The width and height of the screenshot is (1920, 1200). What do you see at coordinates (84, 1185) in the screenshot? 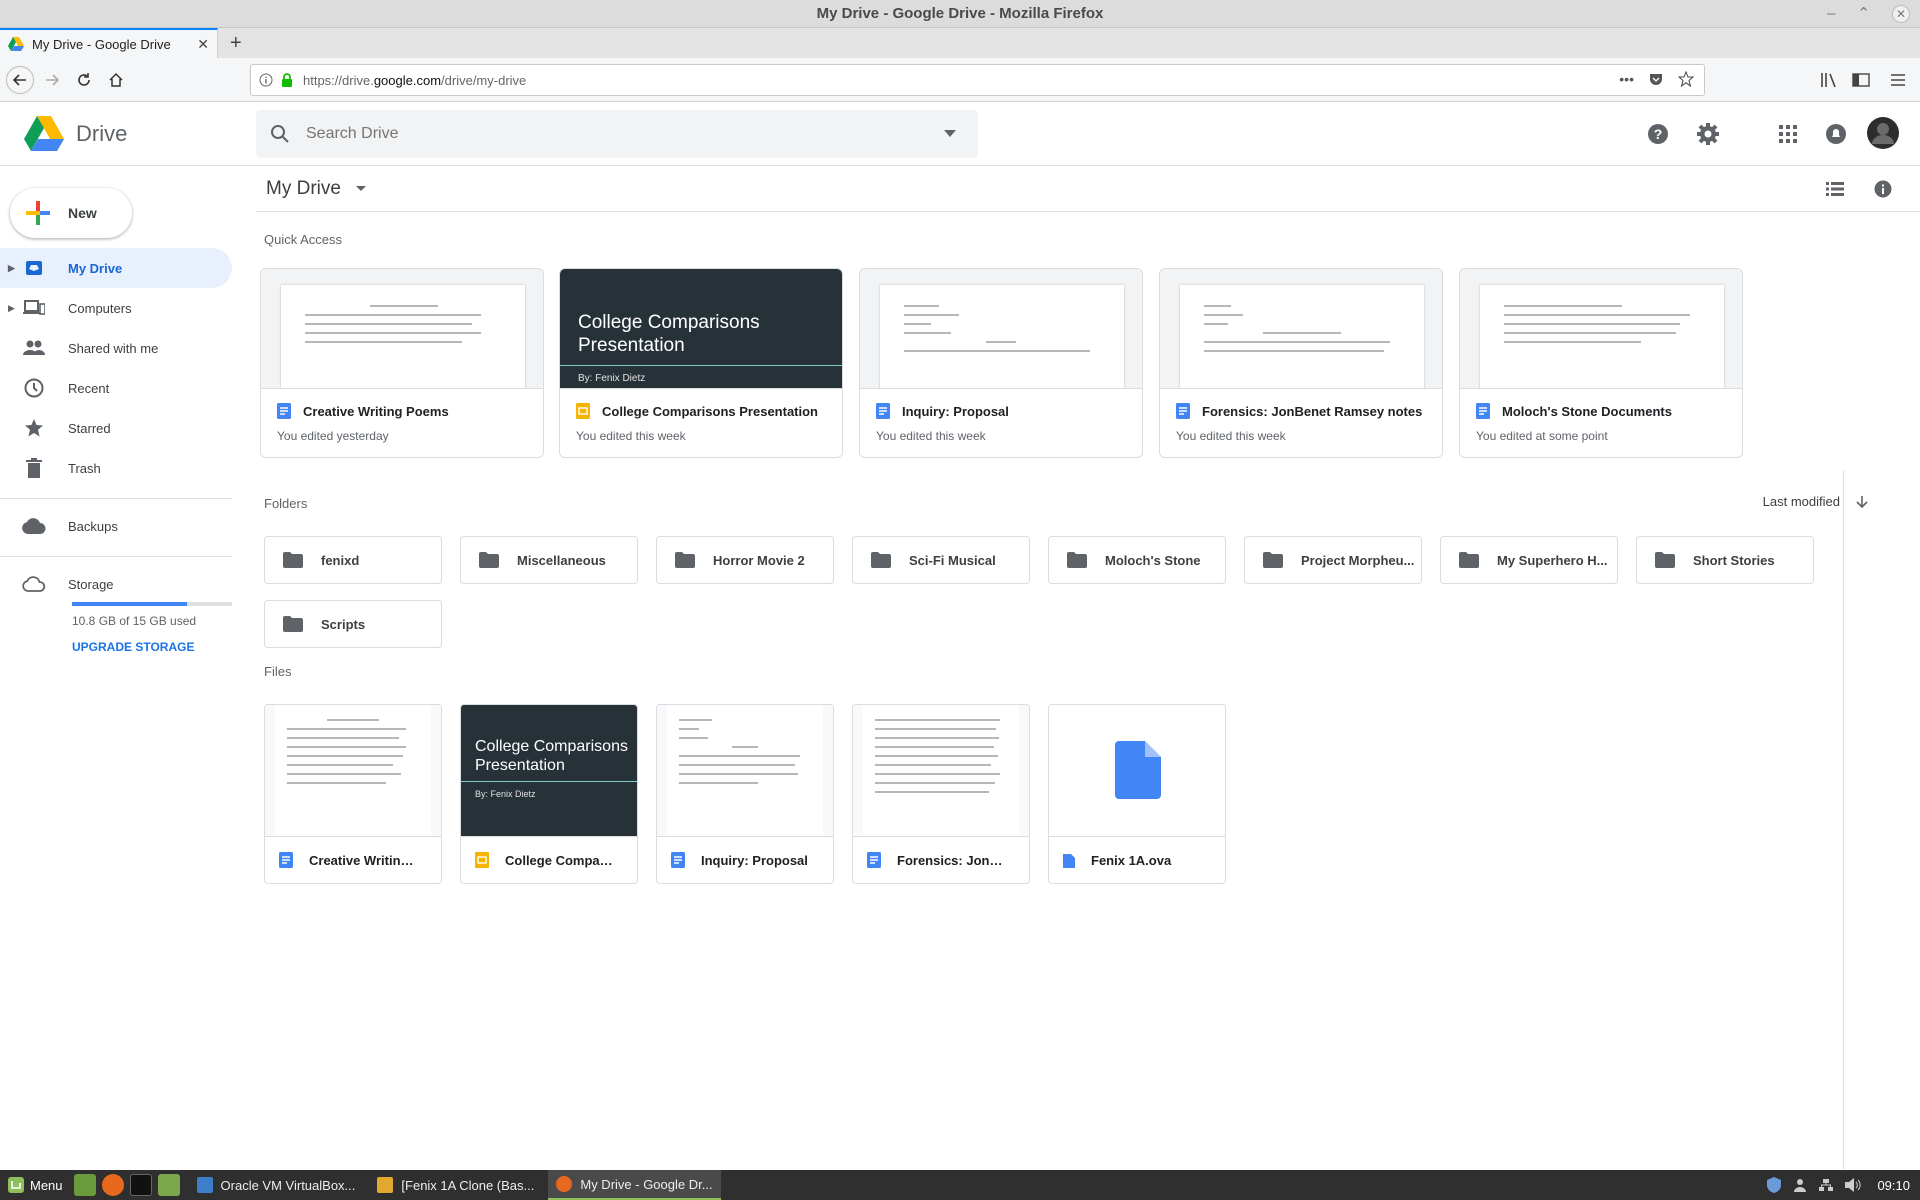
I see `show-desktop-icon` at bounding box center [84, 1185].